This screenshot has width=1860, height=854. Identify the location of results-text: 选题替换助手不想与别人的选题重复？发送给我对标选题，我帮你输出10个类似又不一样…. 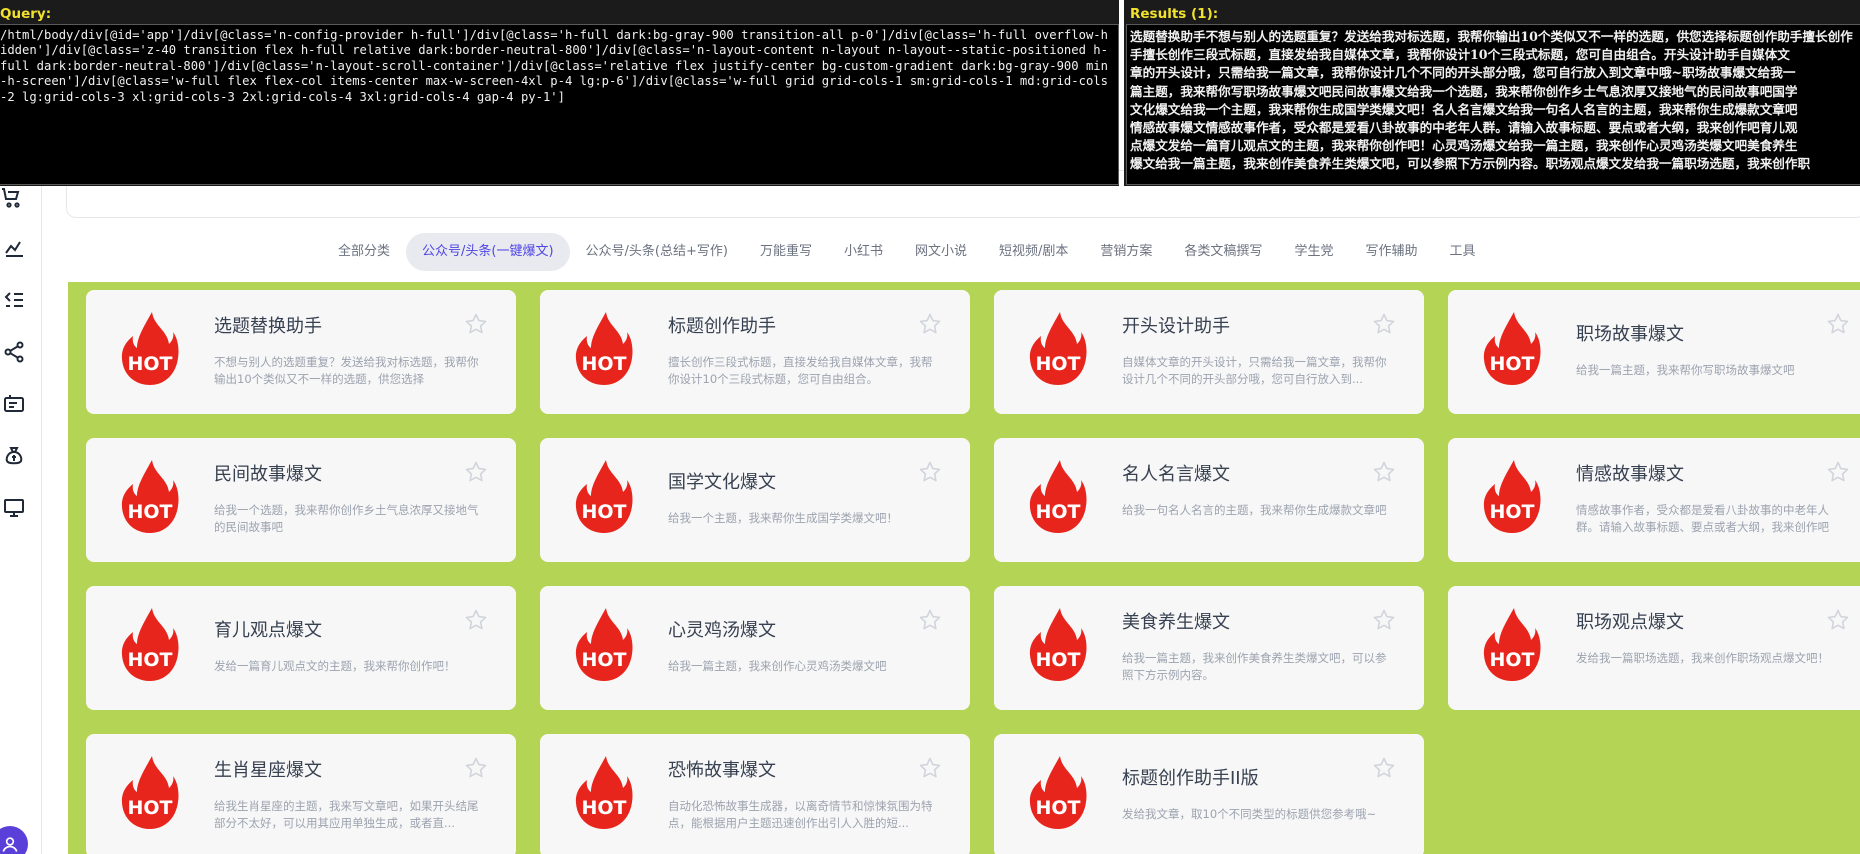
(1495, 101).